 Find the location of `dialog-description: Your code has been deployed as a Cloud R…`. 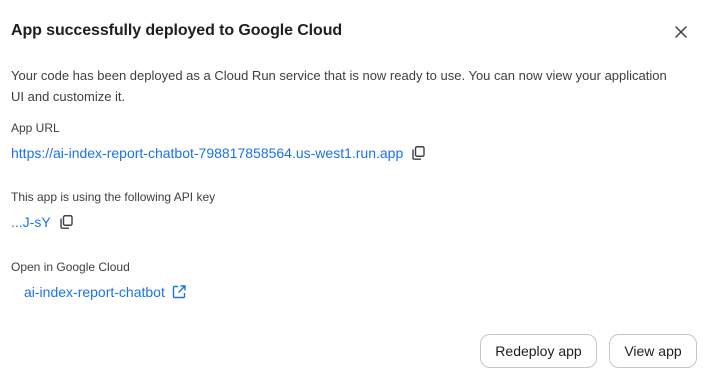

dialog-description: Your code has been deployed as a Cloud R… is located at coordinates (339, 86).